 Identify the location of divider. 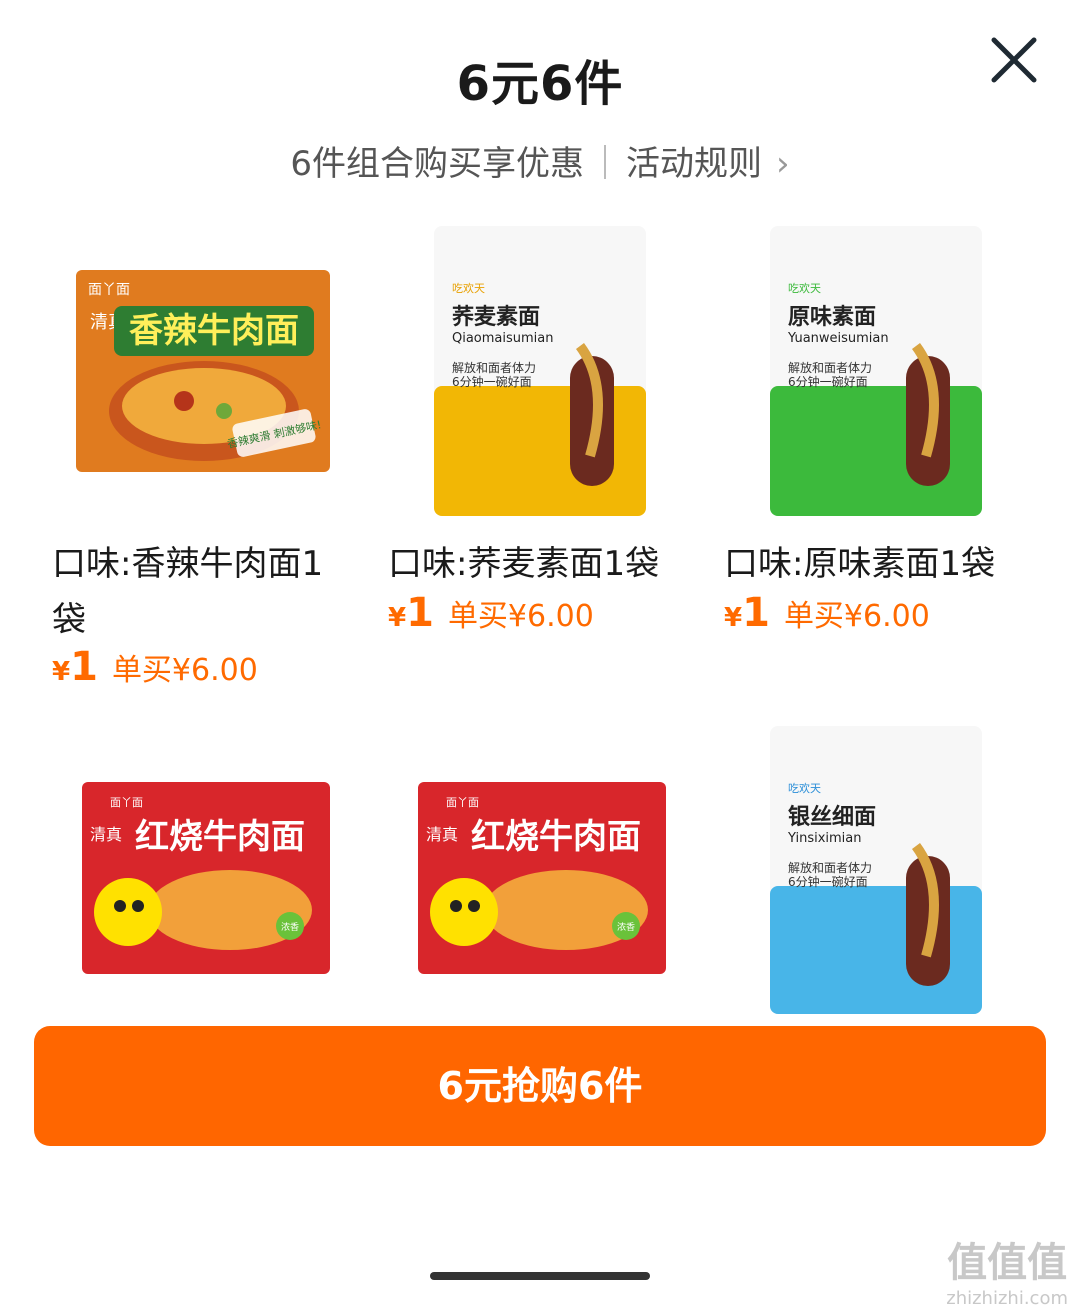
(605, 162).